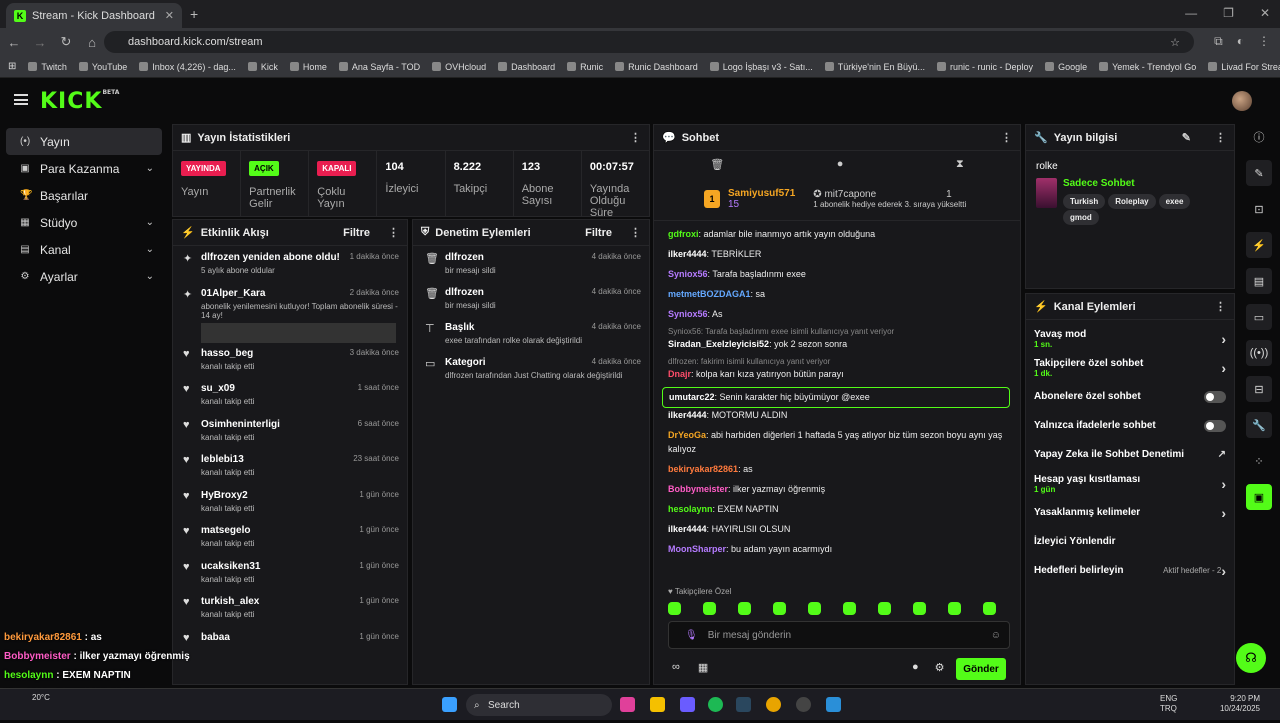  What do you see at coordinates (743, 704) in the screenshot?
I see `steam-icon` at bounding box center [743, 704].